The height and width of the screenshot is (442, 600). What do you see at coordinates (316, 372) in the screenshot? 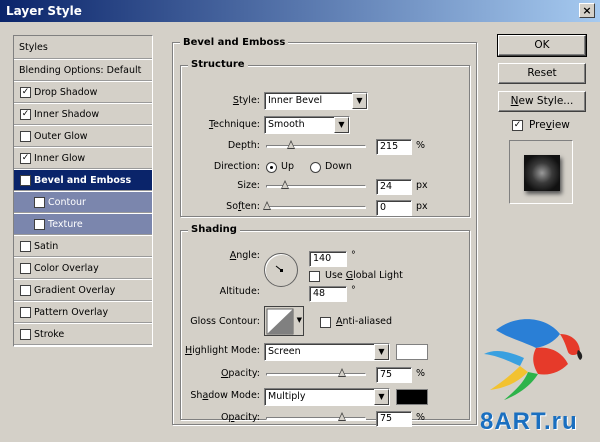
I see `highlight-opacity-slider` at bounding box center [316, 372].